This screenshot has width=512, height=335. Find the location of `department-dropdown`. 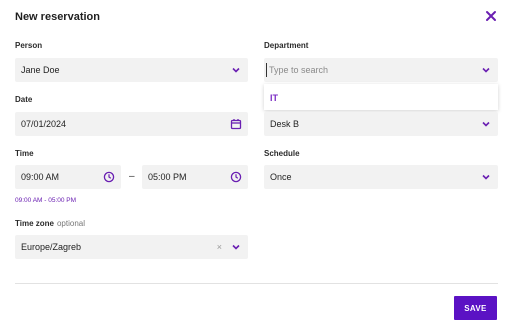

department-dropdown is located at coordinates (381, 97).